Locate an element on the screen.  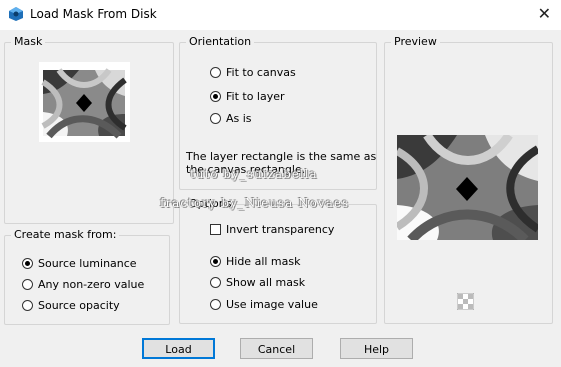
radio-as-is: As is is located at coordinates (231, 118).